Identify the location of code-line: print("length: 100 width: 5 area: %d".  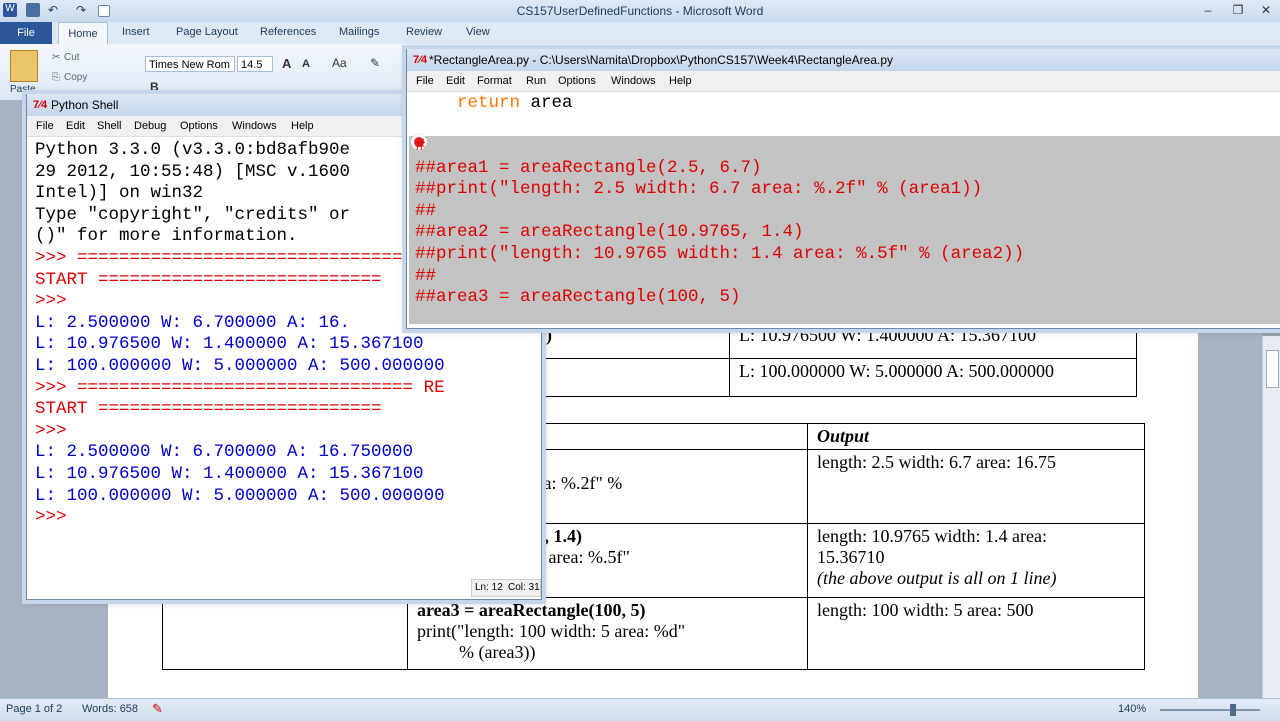
(551, 631).